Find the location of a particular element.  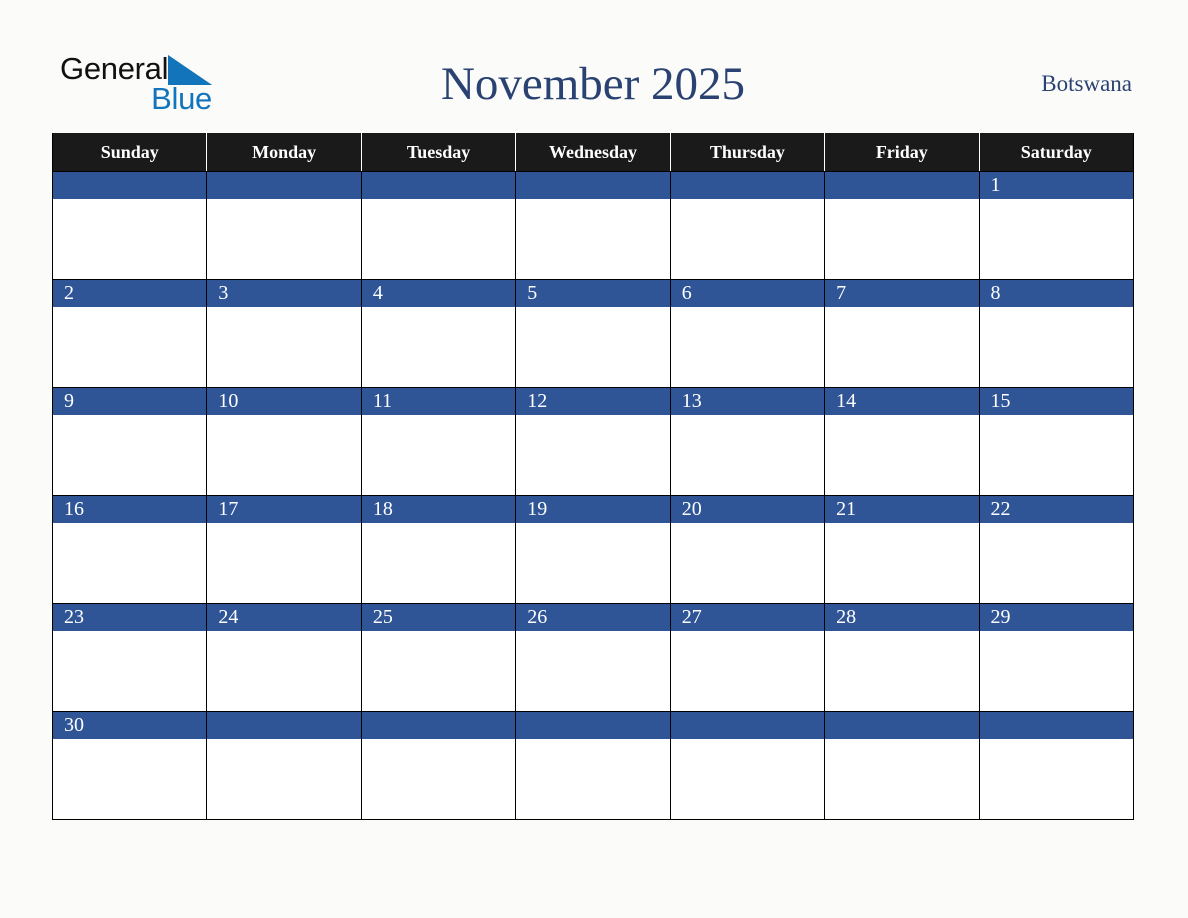

day-cell: 20 is located at coordinates (748, 549).